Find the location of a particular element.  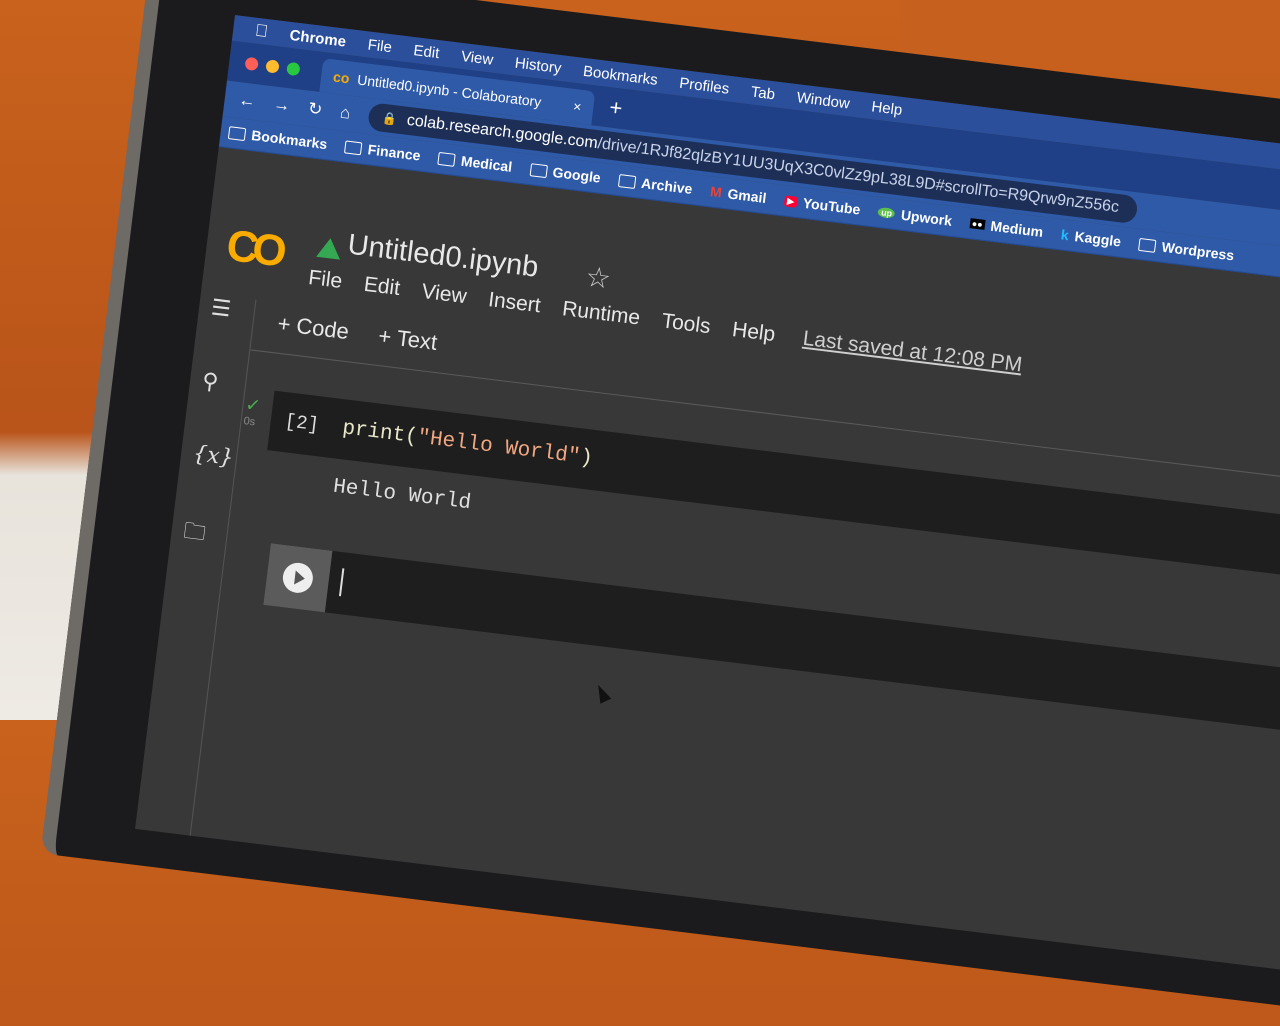

play-icon is located at coordinates (298, 578).